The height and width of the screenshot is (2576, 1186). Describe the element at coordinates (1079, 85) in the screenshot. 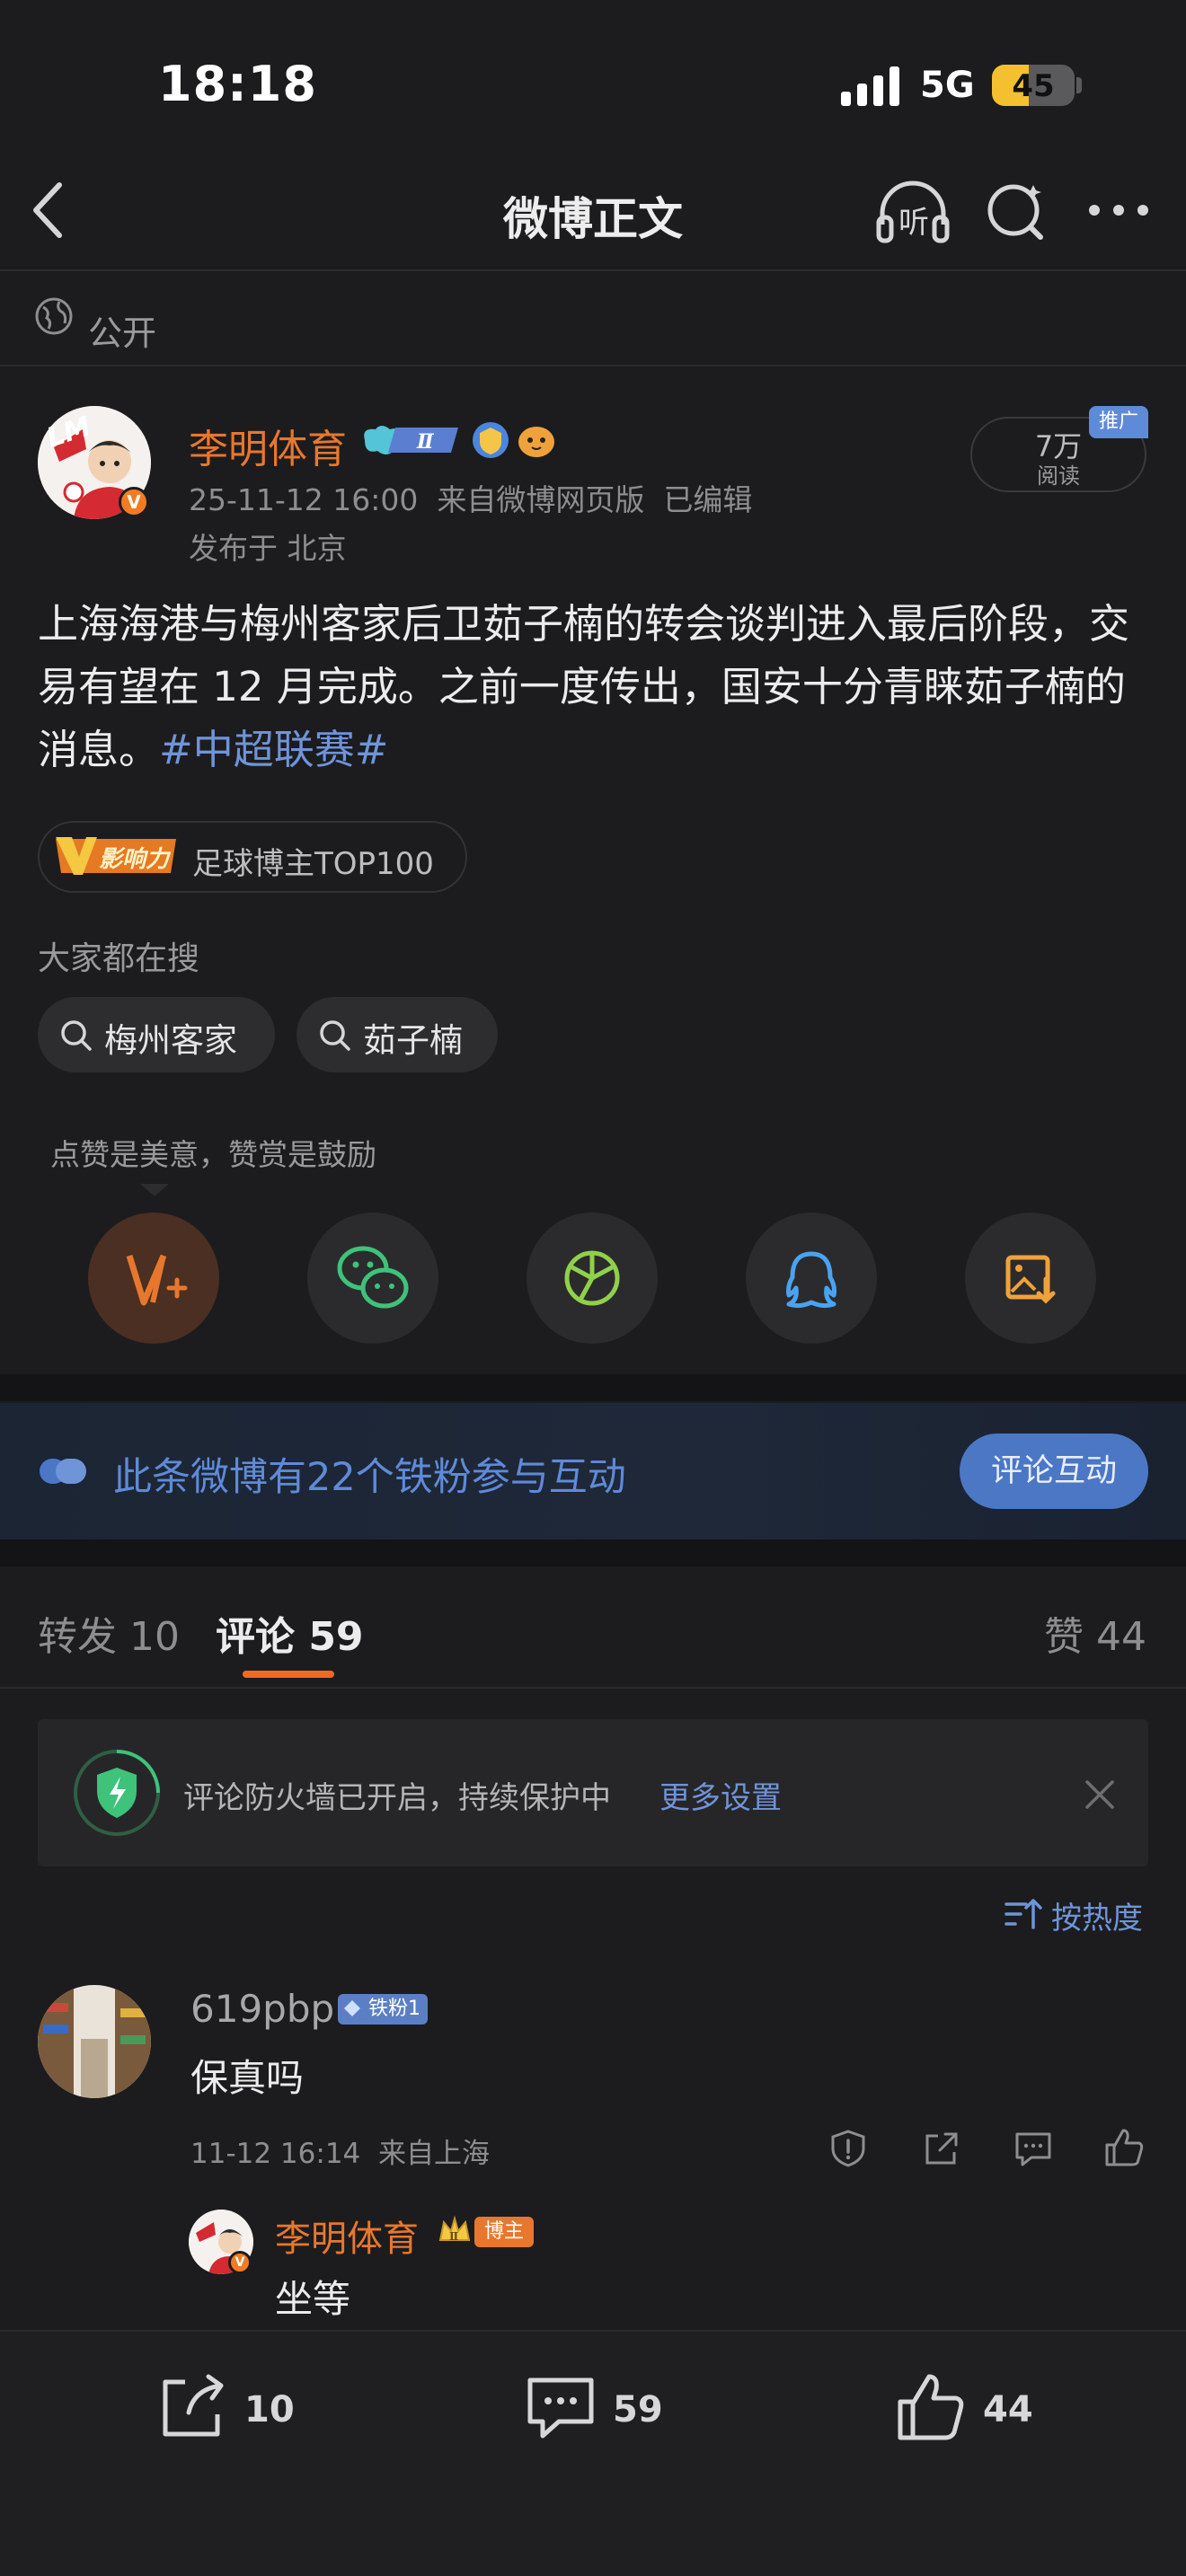

I see `battery-nub` at that location.